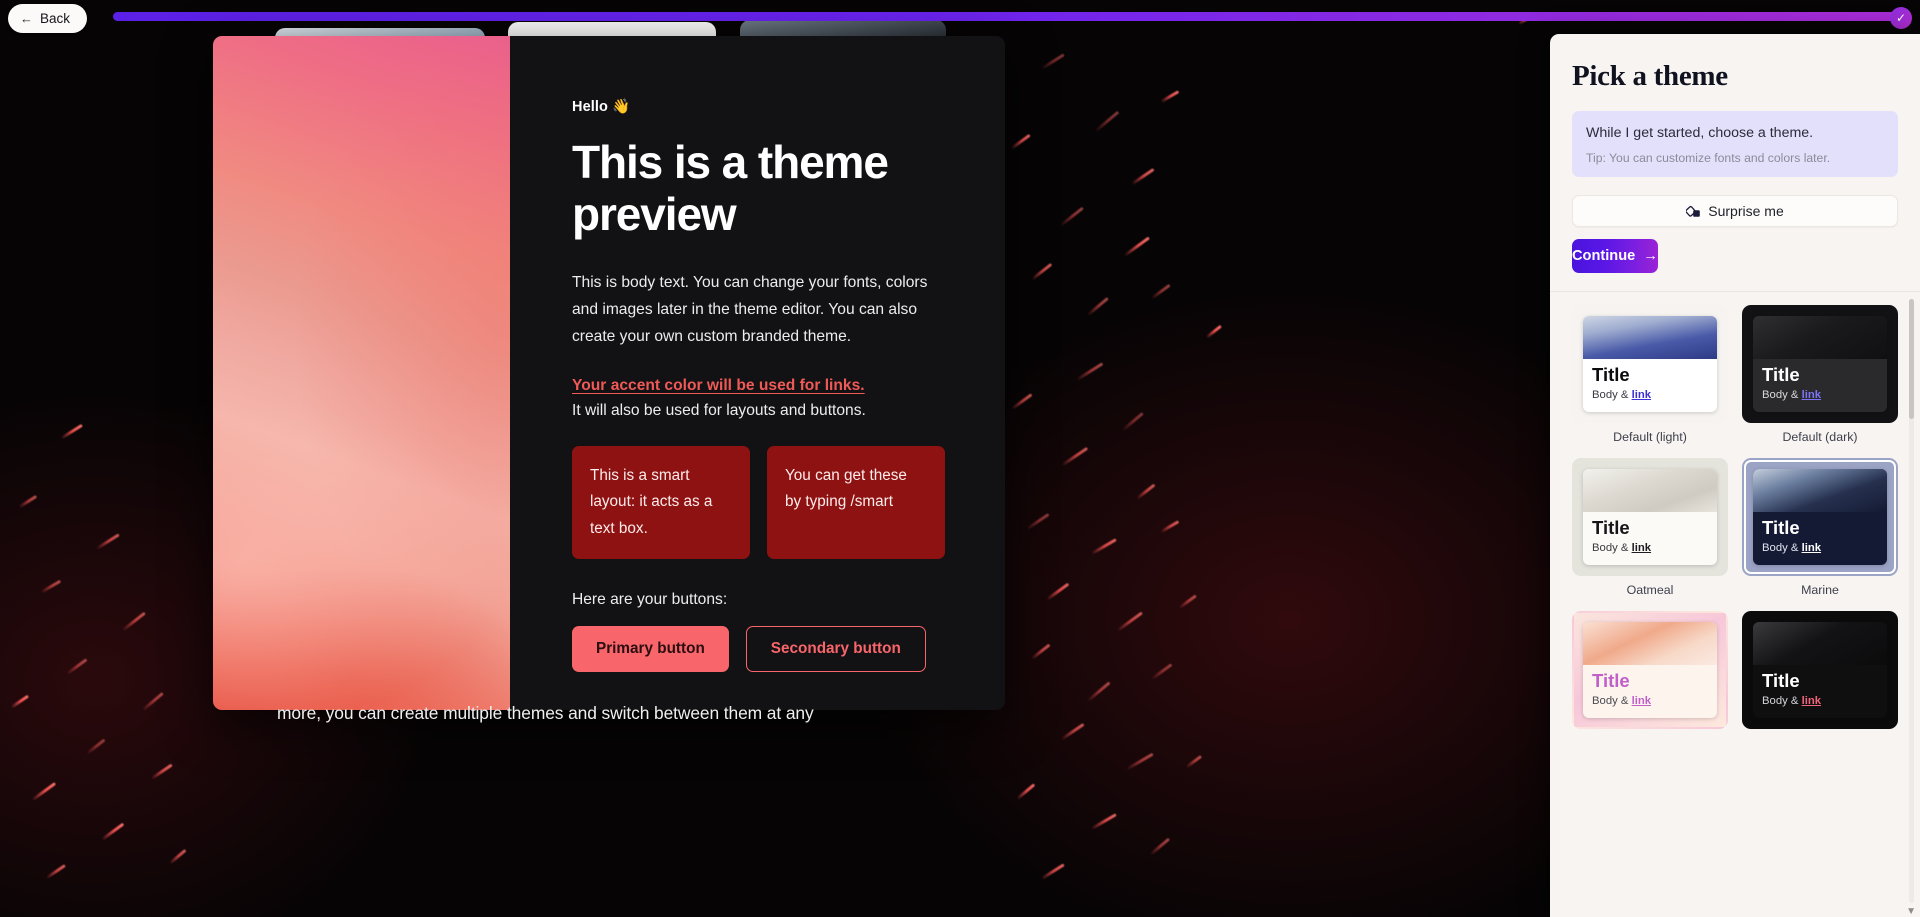 The image size is (1920, 917). Describe the element at coordinates (835, 648) in the screenshot. I see `preview-secondary-button: Secondary button` at that location.